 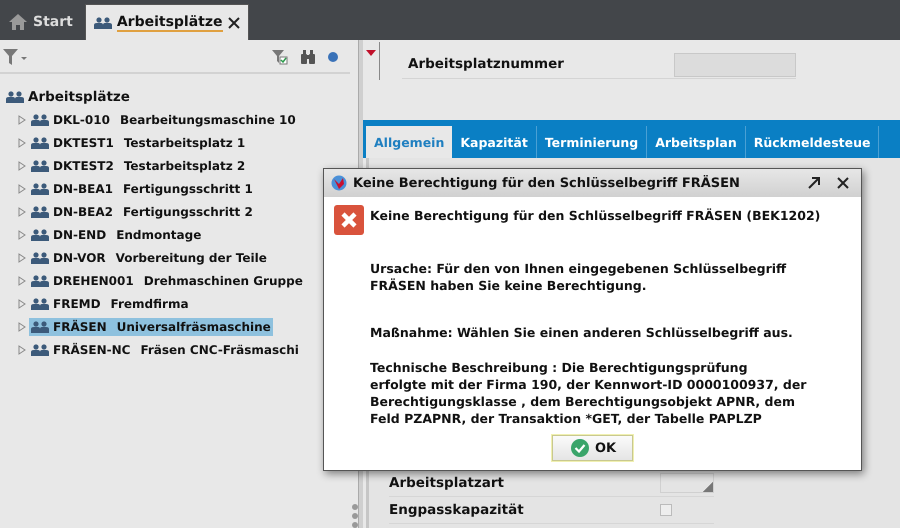 What do you see at coordinates (142, 189) in the screenshot?
I see `tree-item: DN-BEA1 Fertigungsschritt 1` at bounding box center [142, 189].